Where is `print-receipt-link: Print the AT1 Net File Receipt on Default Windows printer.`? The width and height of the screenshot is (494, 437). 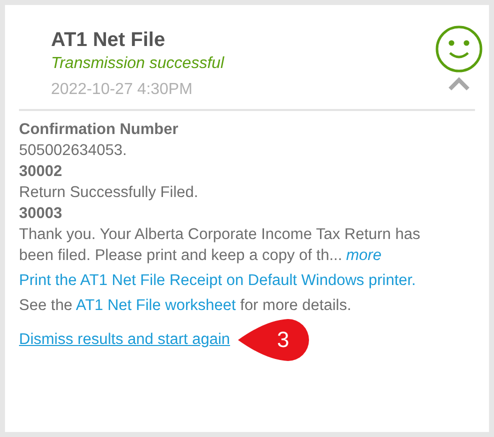 print-receipt-link: Print the AT1 Net File Receipt on Default Windows printer. is located at coordinates (219, 280).